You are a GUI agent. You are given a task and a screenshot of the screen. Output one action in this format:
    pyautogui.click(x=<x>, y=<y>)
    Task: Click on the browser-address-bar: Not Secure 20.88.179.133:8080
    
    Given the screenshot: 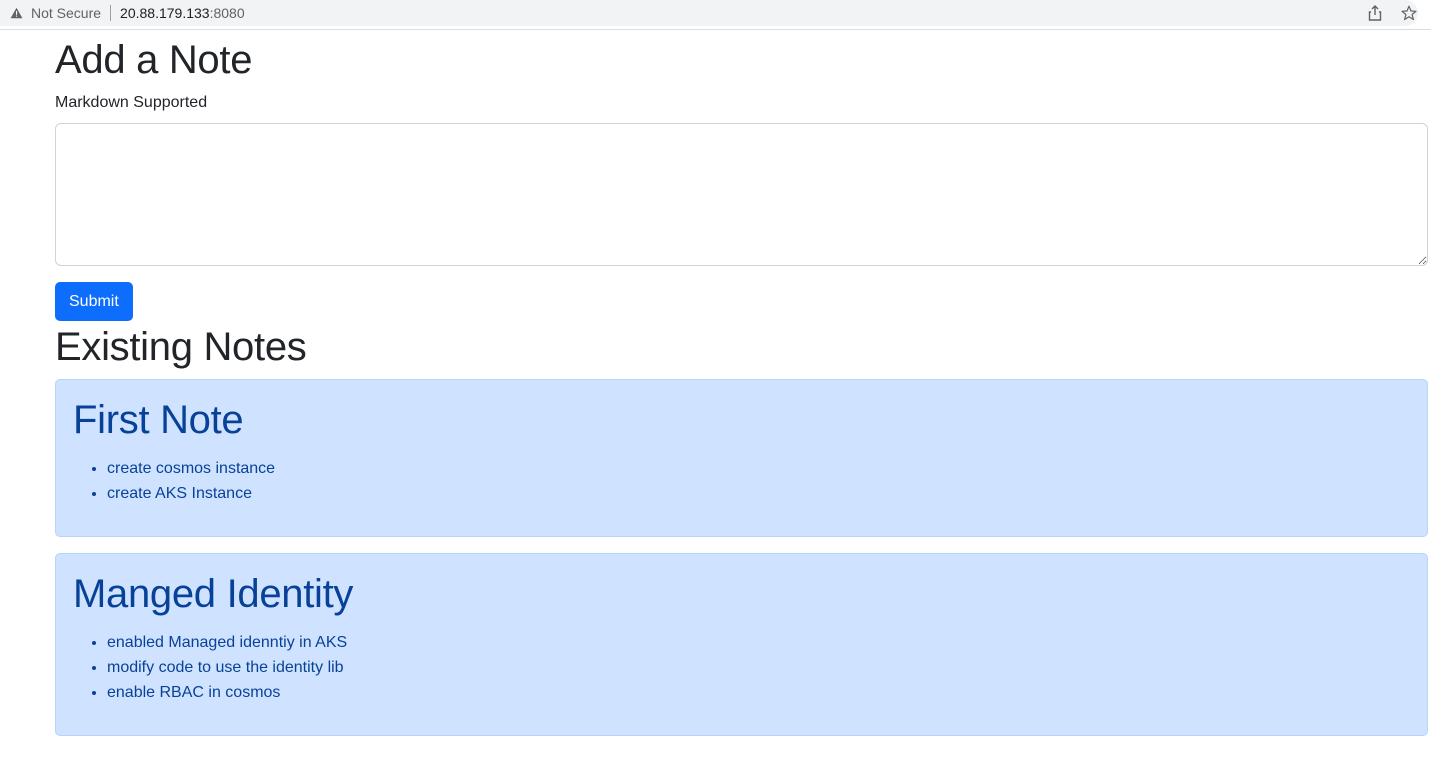 What is the action you would take?
    pyautogui.click(x=715, y=15)
    